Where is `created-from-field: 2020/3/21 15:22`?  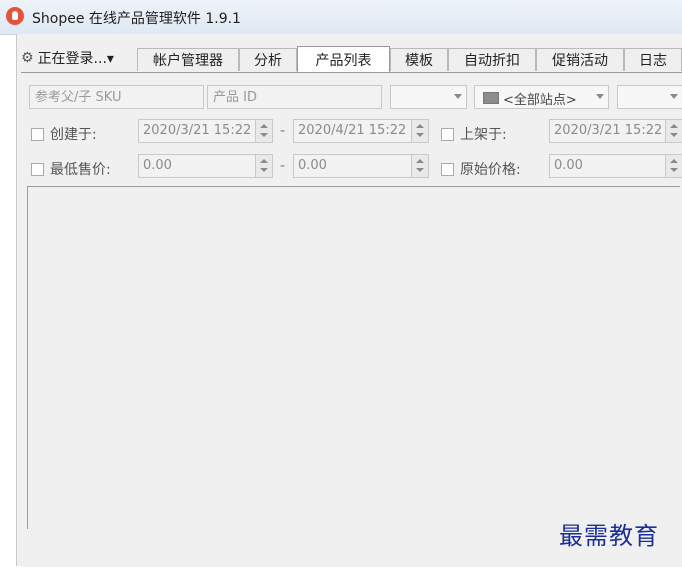 created-from-field: 2020/3/21 15:22 is located at coordinates (205, 131).